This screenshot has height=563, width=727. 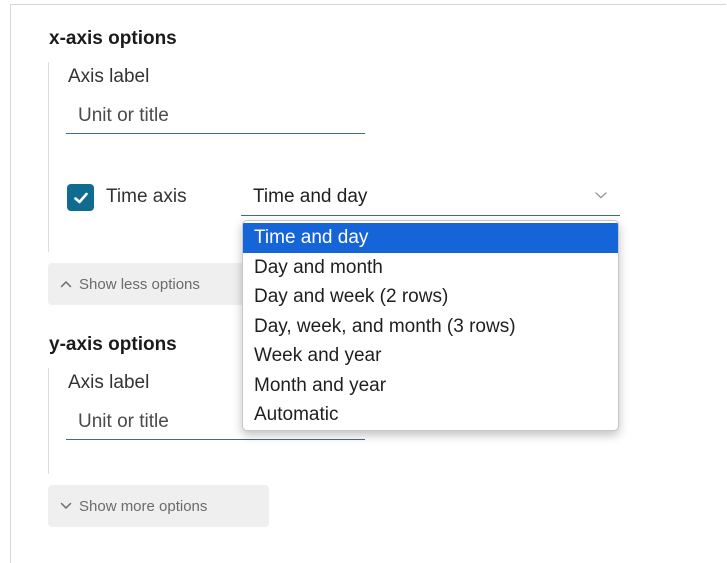 What do you see at coordinates (139, 284) in the screenshot?
I see `show-less-options-label: Show less options` at bounding box center [139, 284].